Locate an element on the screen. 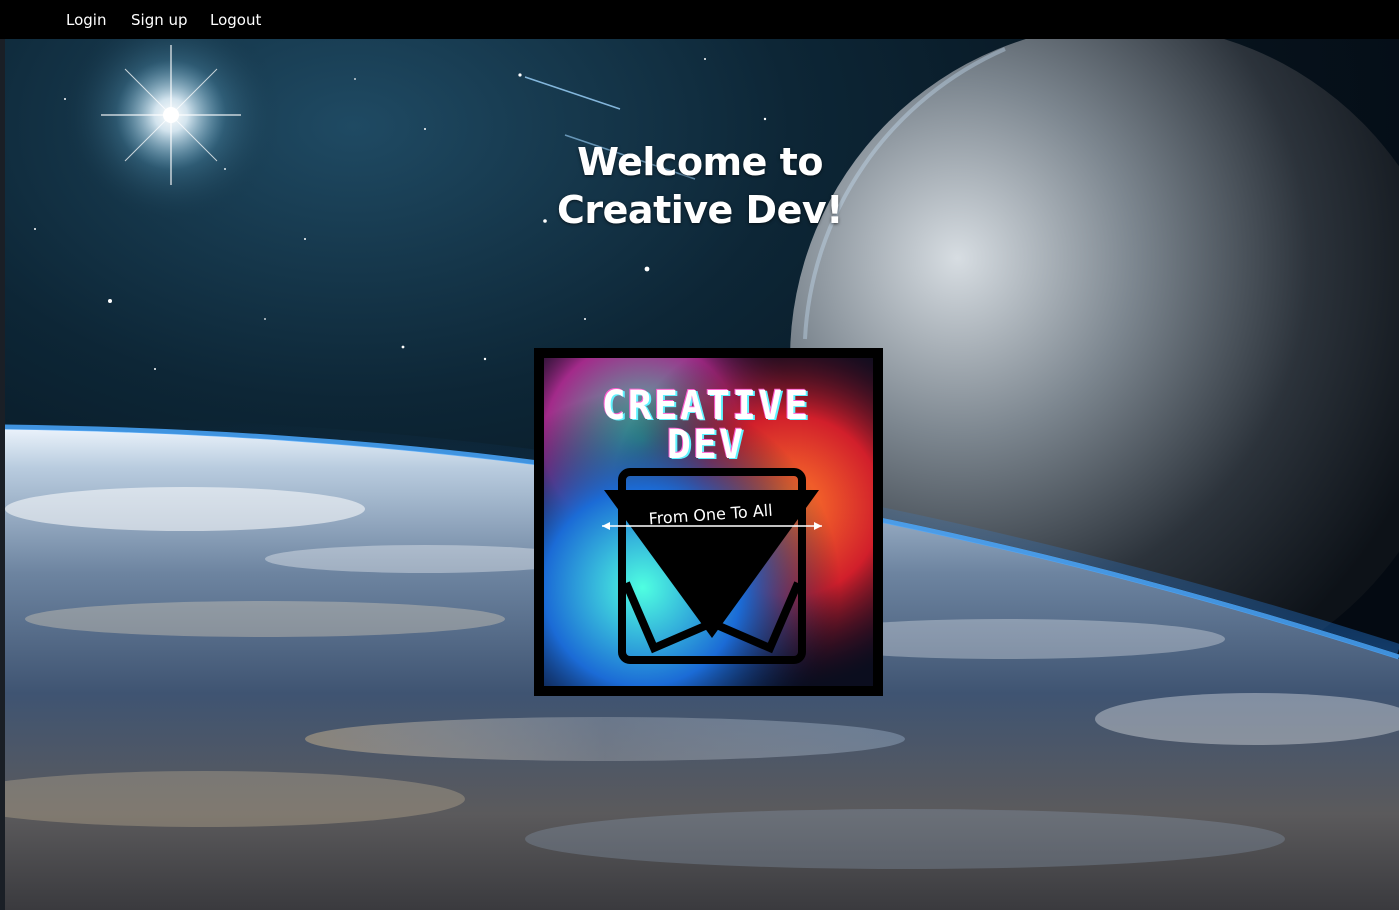 This screenshot has height=910, width=1399. page-title-line-2: Creative Dev! is located at coordinates (700, 210).